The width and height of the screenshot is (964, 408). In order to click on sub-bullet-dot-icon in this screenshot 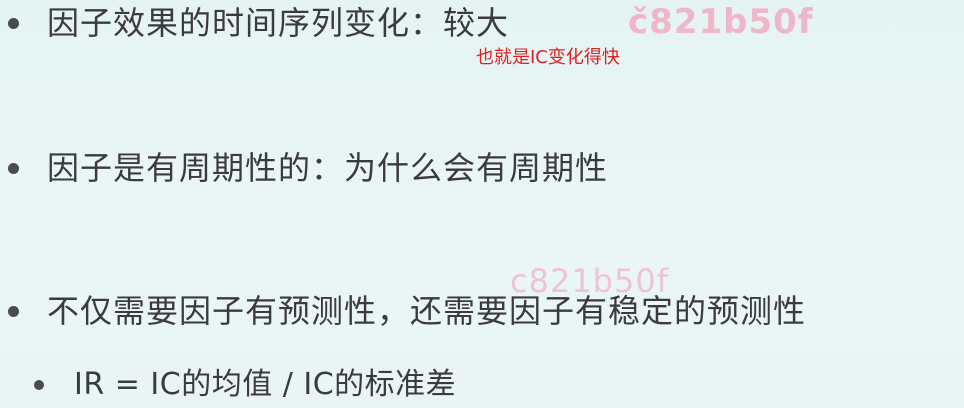, I will do `click(39, 385)`.